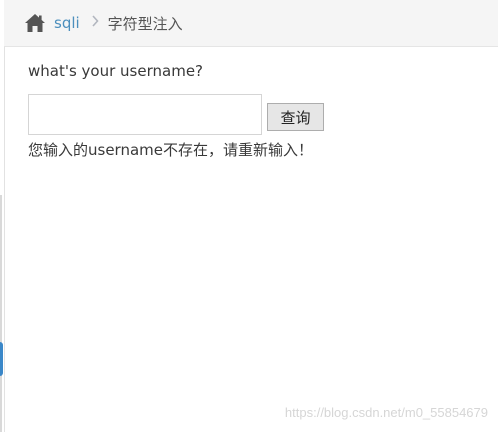 The width and height of the screenshot is (498, 432). I want to click on home-icon, so click(35, 23).